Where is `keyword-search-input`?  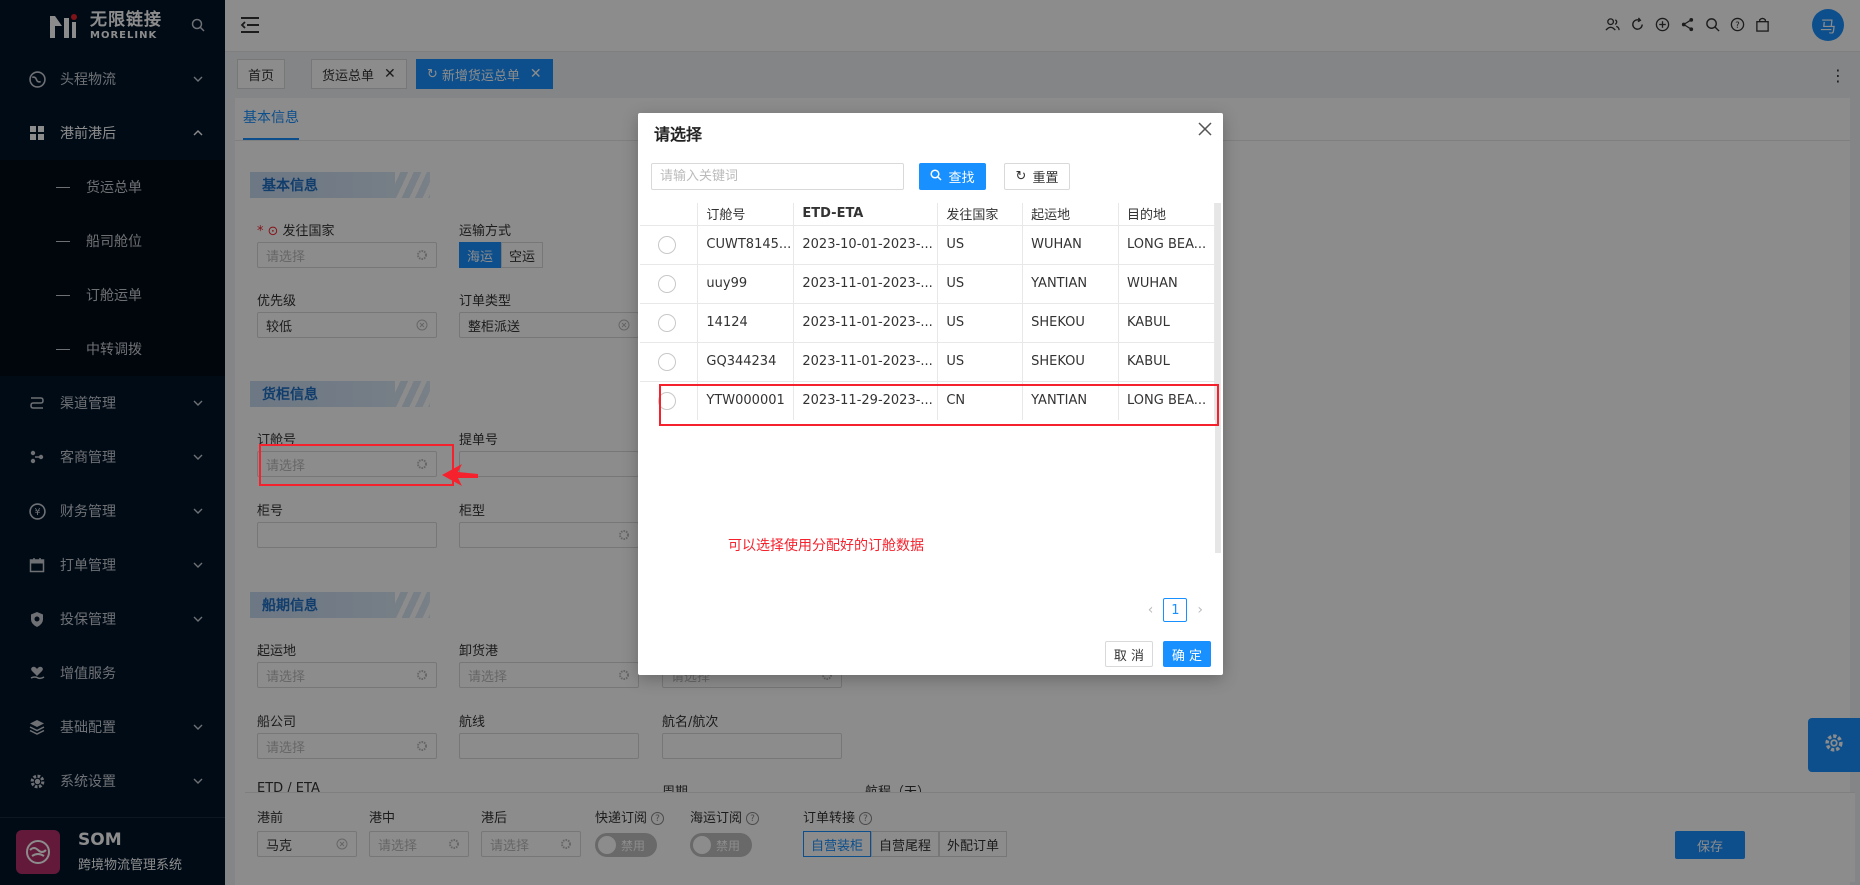
keyword-search-input is located at coordinates (777, 176).